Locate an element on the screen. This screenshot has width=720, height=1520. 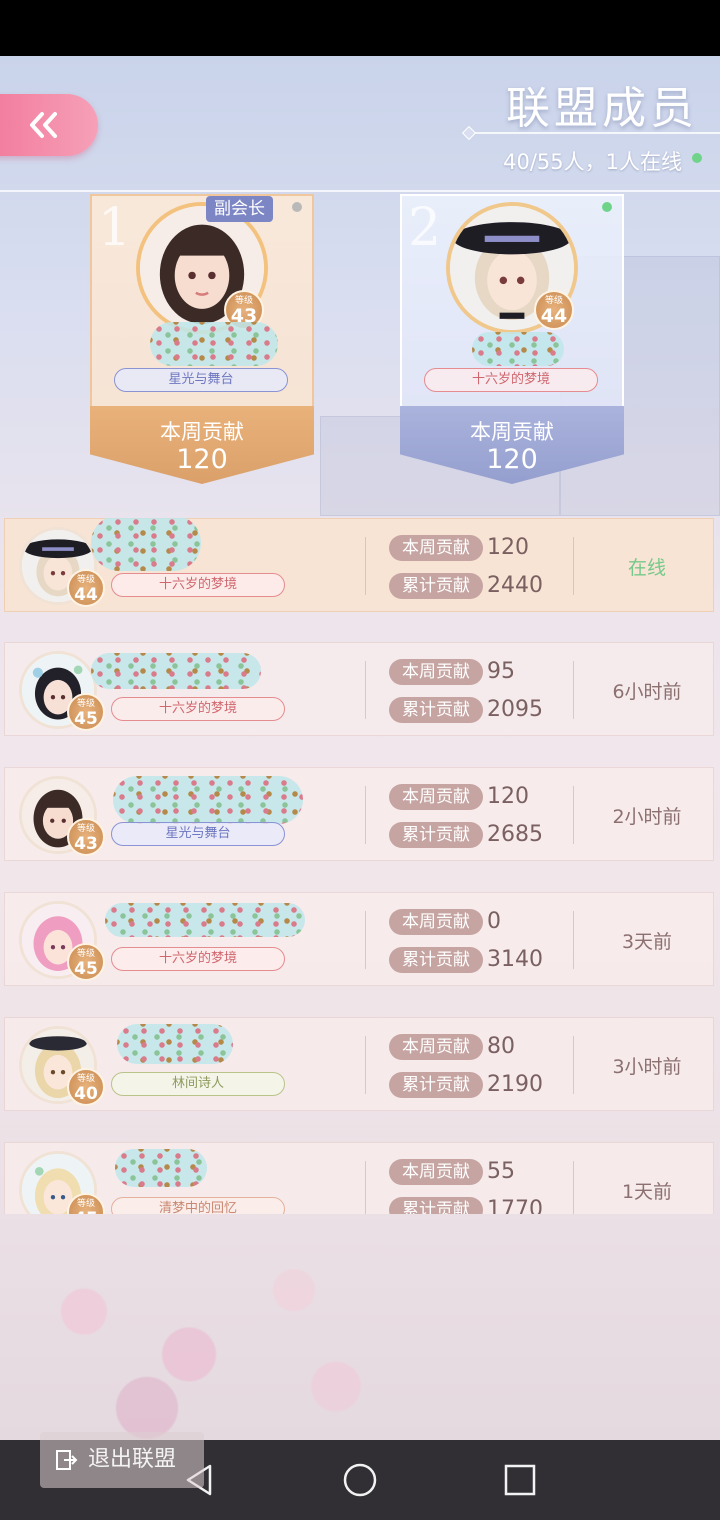
weekly-contribution-value: 95 is located at coordinates (501, 671).